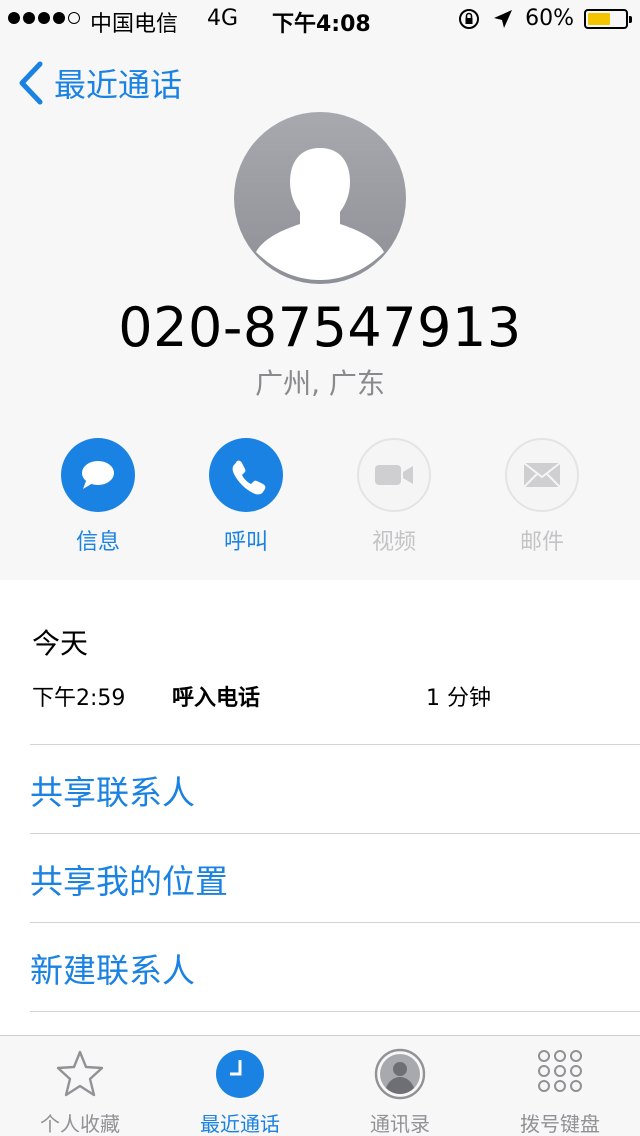 This screenshot has height=1136, width=640. What do you see at coordinates (112, 790) in the screenshot?
I see `share-contact-button: 共享联系人` at bounding box center [112, 790].